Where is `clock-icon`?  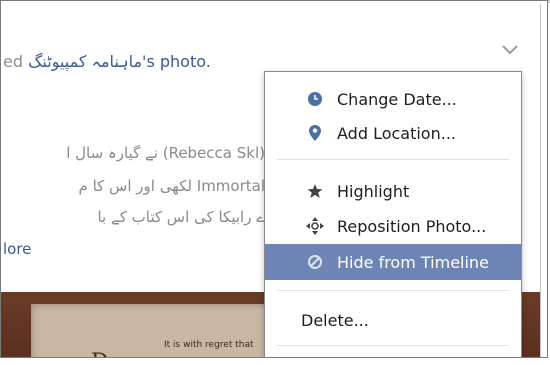
clock-icon is located at coordinates (315, 99).